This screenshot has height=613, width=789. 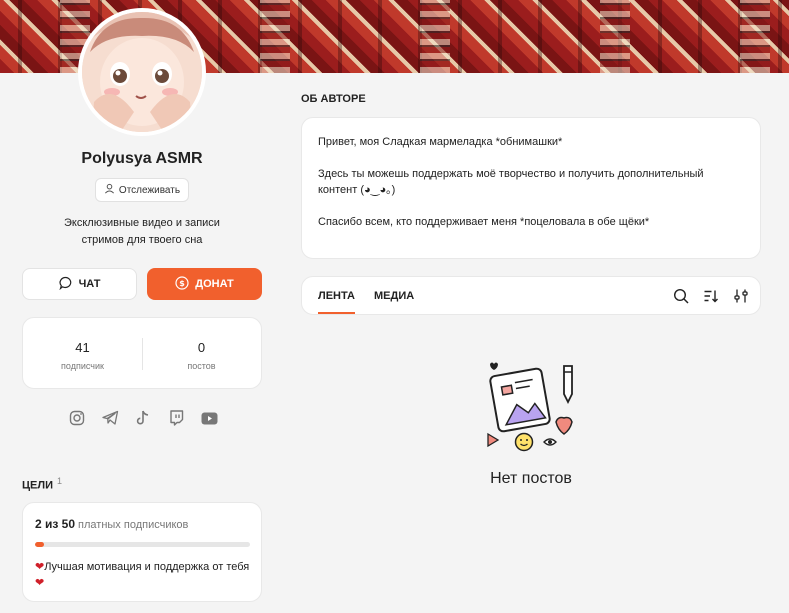 What do you see at coordinates (82, 366) in the screenshot?
I see `subscribers-label: подписчик` at bounding box center [82, 366].